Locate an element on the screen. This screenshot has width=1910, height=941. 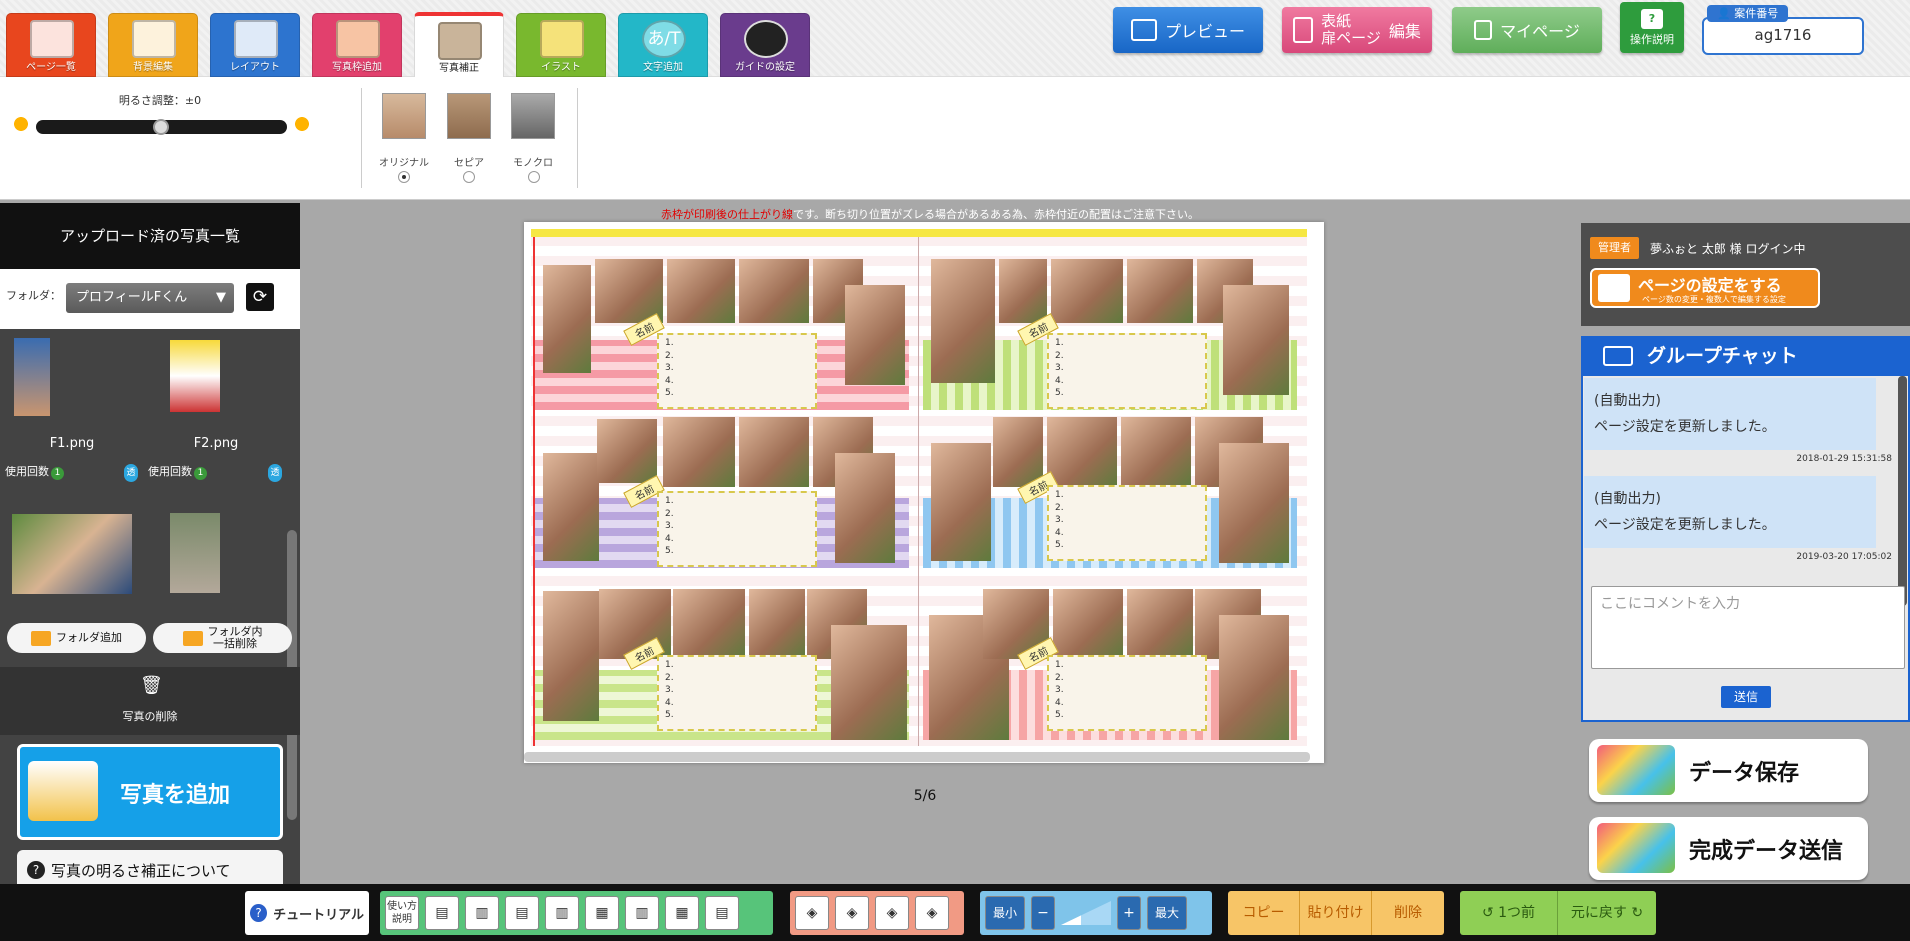
align-middle-icon: ▦ is located at coordinates (602, 913).